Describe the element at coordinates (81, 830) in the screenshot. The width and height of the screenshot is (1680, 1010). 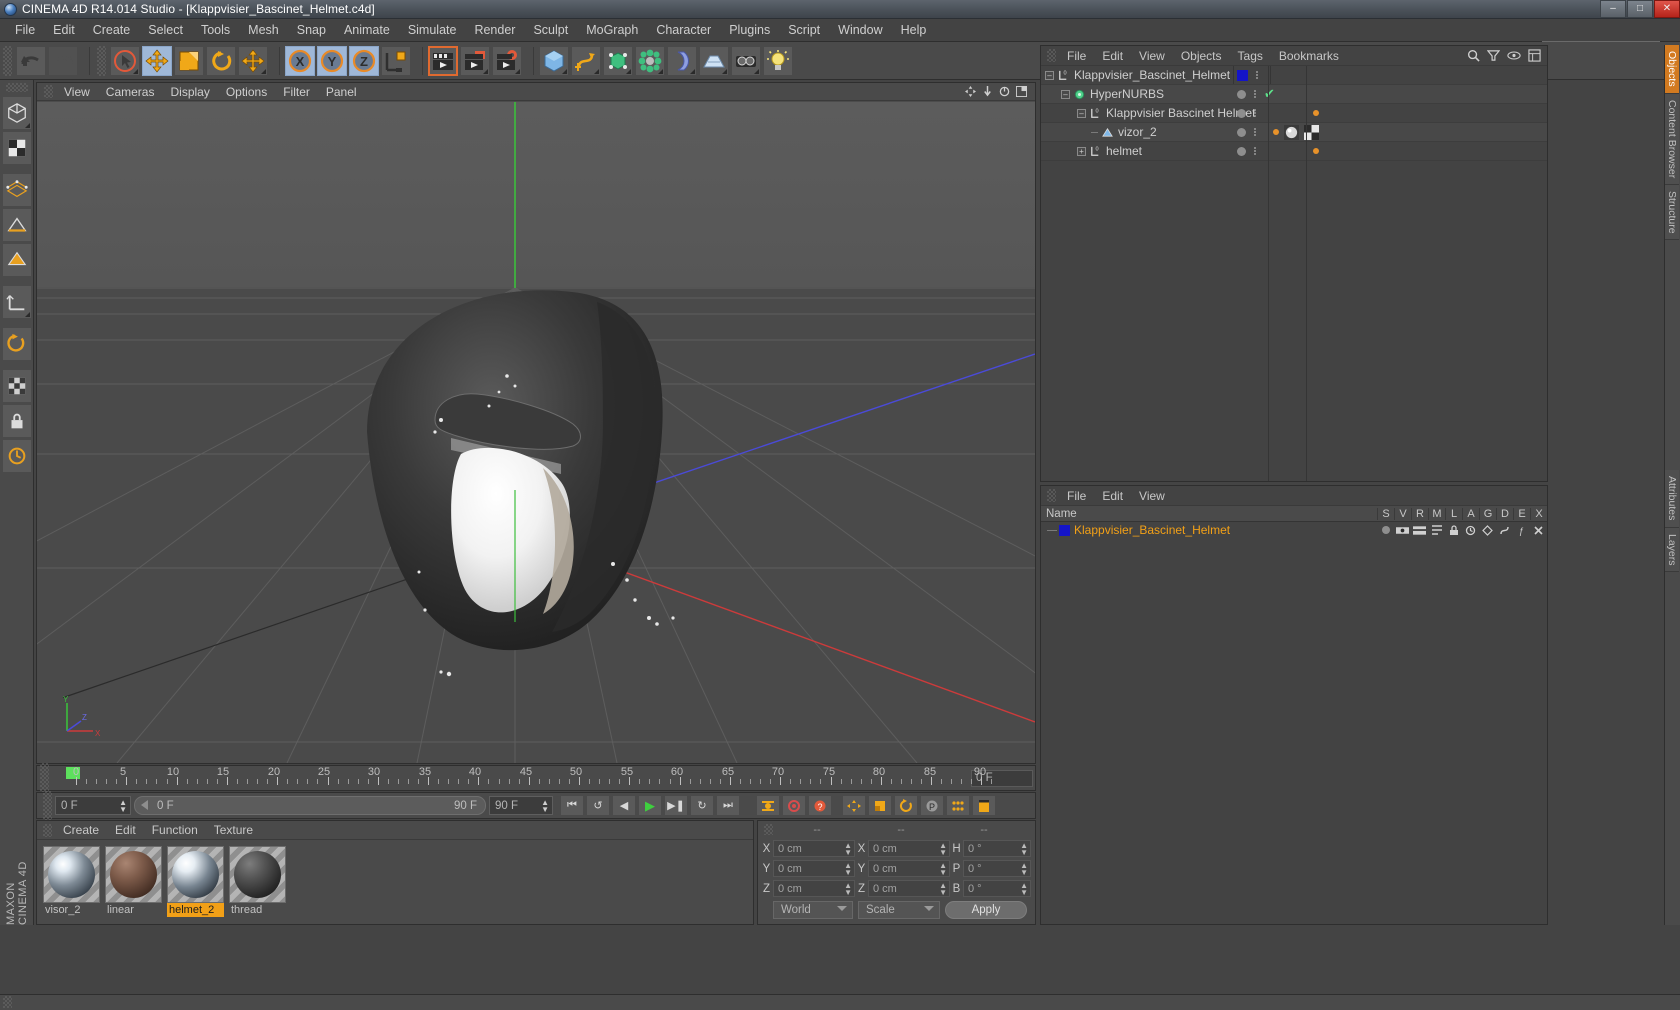
I see `material-menu-create: Create` at that location.